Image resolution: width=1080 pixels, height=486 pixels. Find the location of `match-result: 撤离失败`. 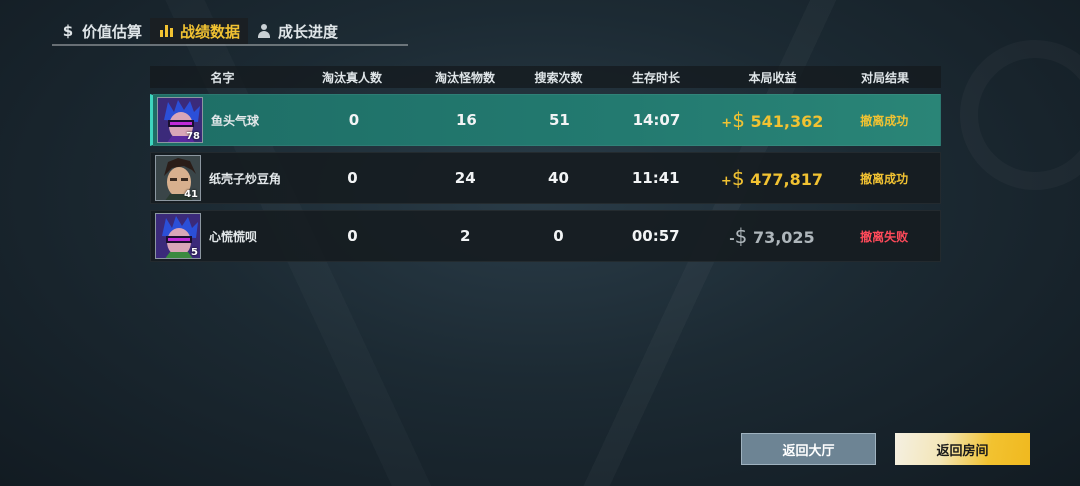

match-result: 撤离失败 is located at coordinates (884, 236).